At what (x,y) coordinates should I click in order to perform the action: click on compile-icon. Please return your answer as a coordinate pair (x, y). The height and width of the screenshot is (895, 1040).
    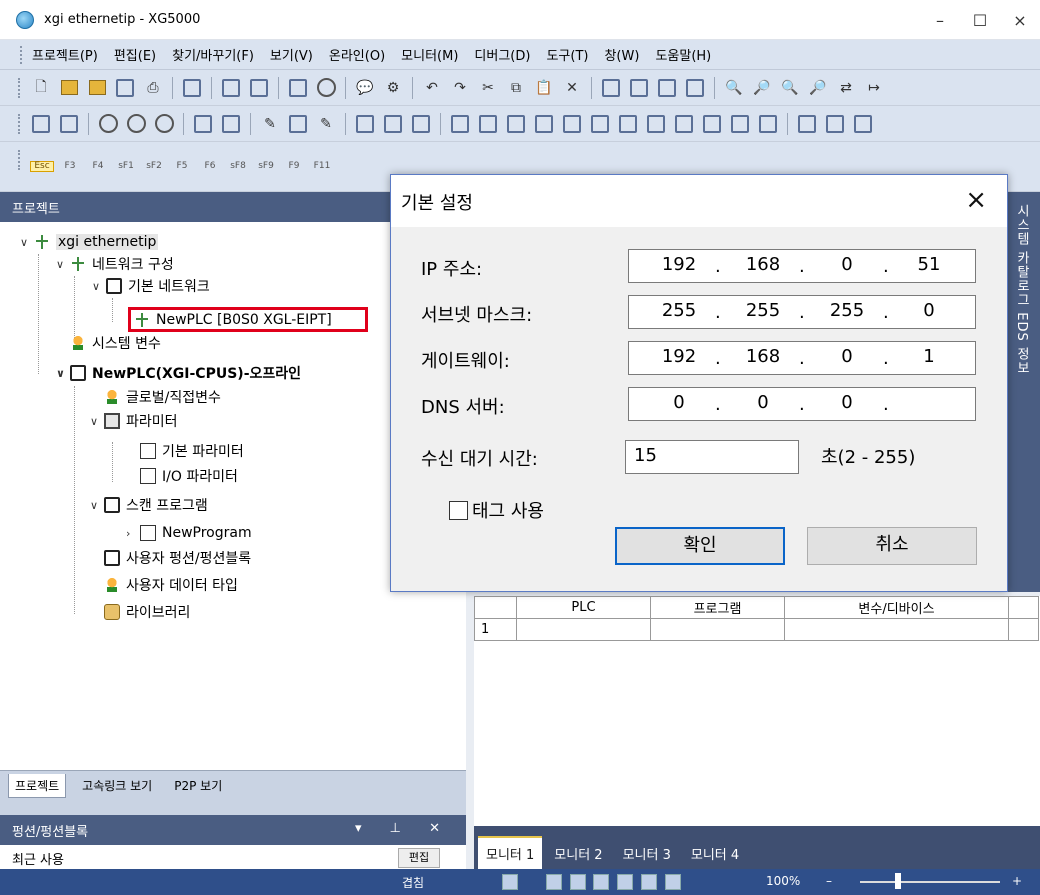
    Looking at the image, I should click on (365, 124).